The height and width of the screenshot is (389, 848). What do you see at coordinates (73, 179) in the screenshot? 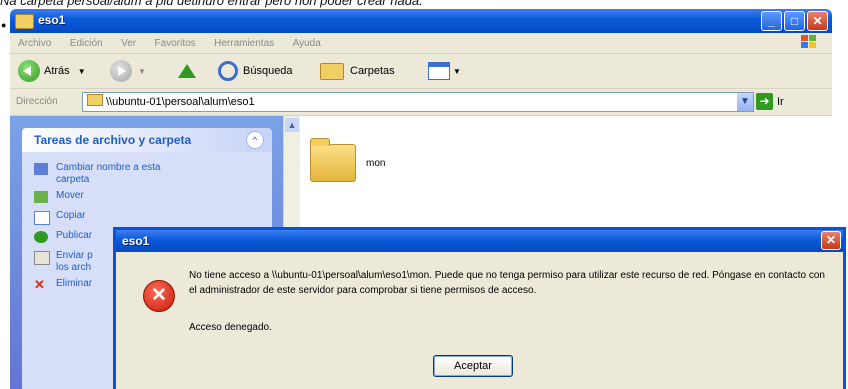
I see `task-label-2: carpeta` at bounding box center [73, 179].